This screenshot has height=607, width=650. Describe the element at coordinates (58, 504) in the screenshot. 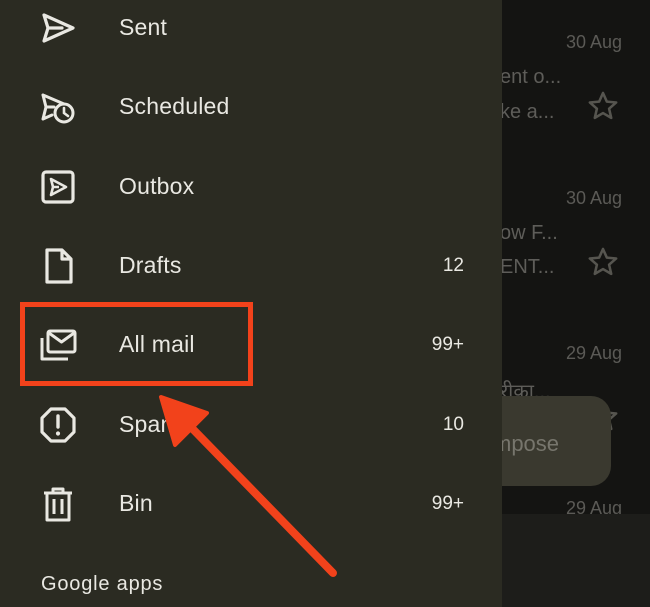

I see `bin-icon` at that location.